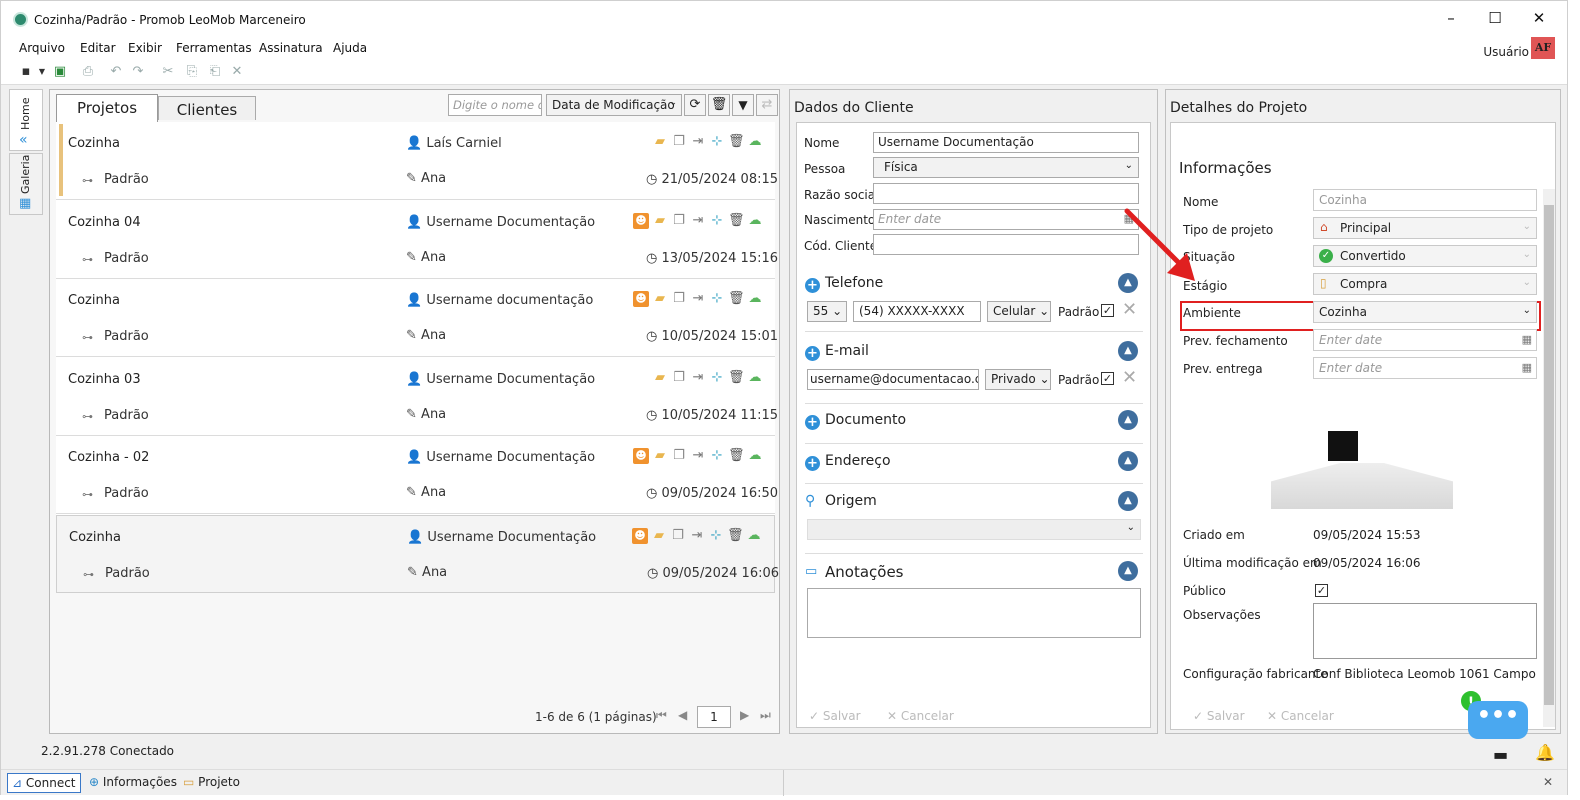  I want to click on tab-projeto: ▭ Projeto, so click(211, 783).